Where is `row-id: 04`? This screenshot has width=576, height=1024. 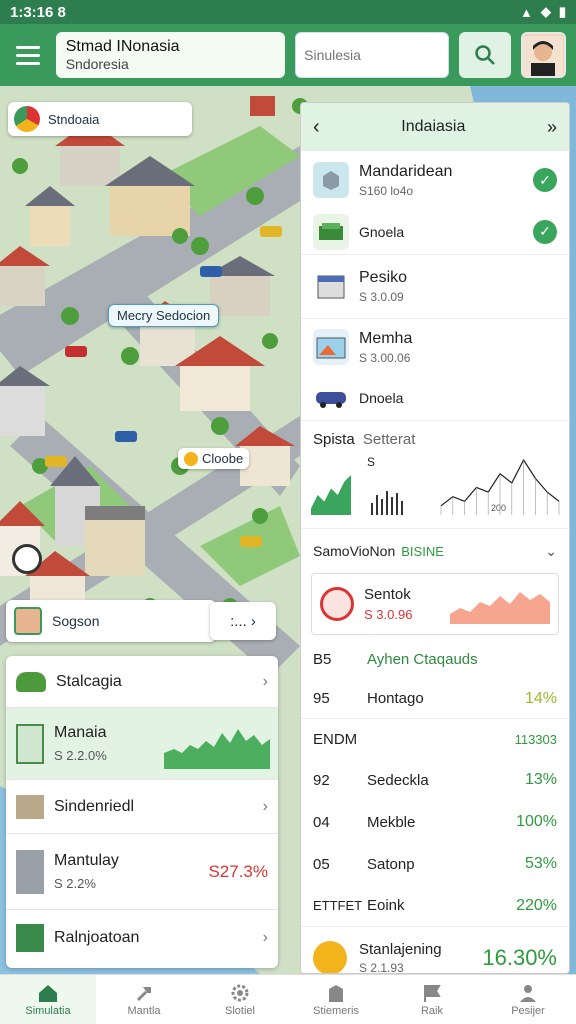 row-id: 04 is located at coordinates (321, 822).